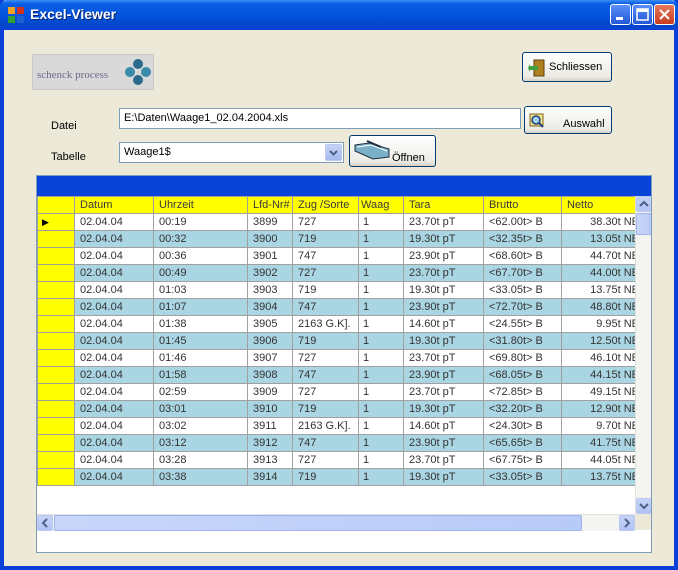 The width and height of the screenshot is (678, 570). I want to click on horizontal-scrollbar, so click(336, 522).